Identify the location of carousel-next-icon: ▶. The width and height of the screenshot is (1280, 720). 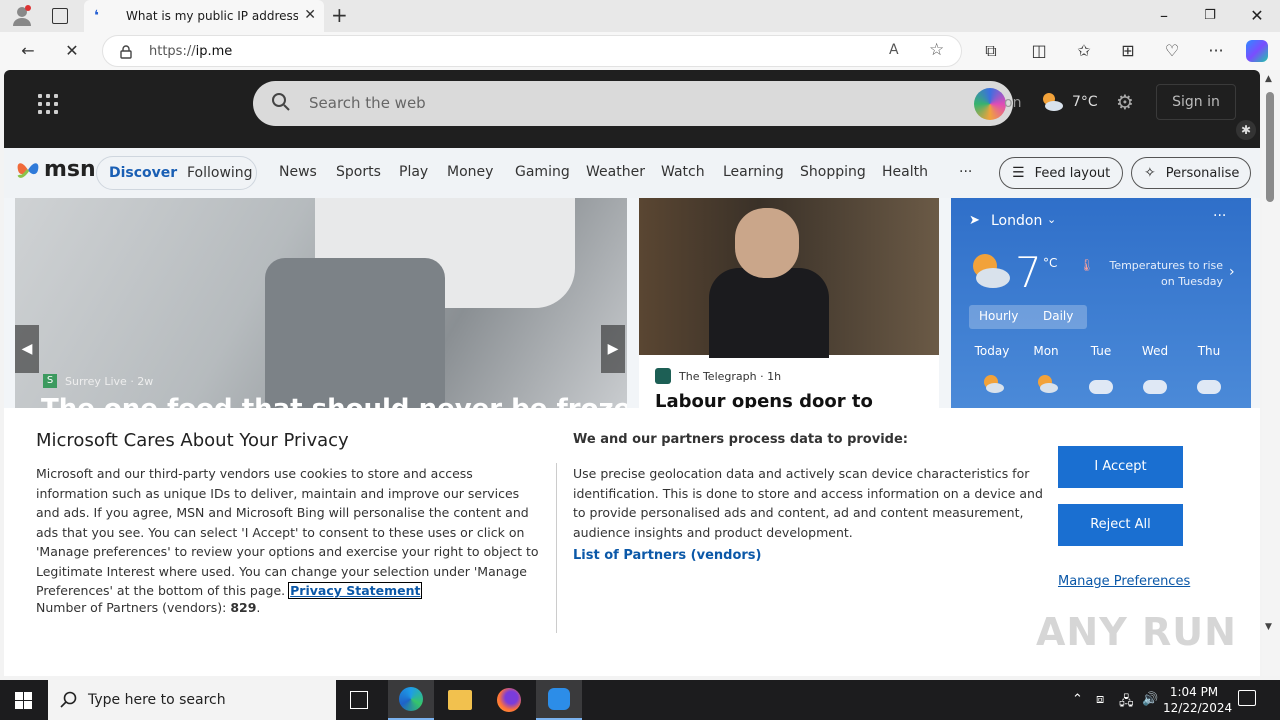
(613, 349).